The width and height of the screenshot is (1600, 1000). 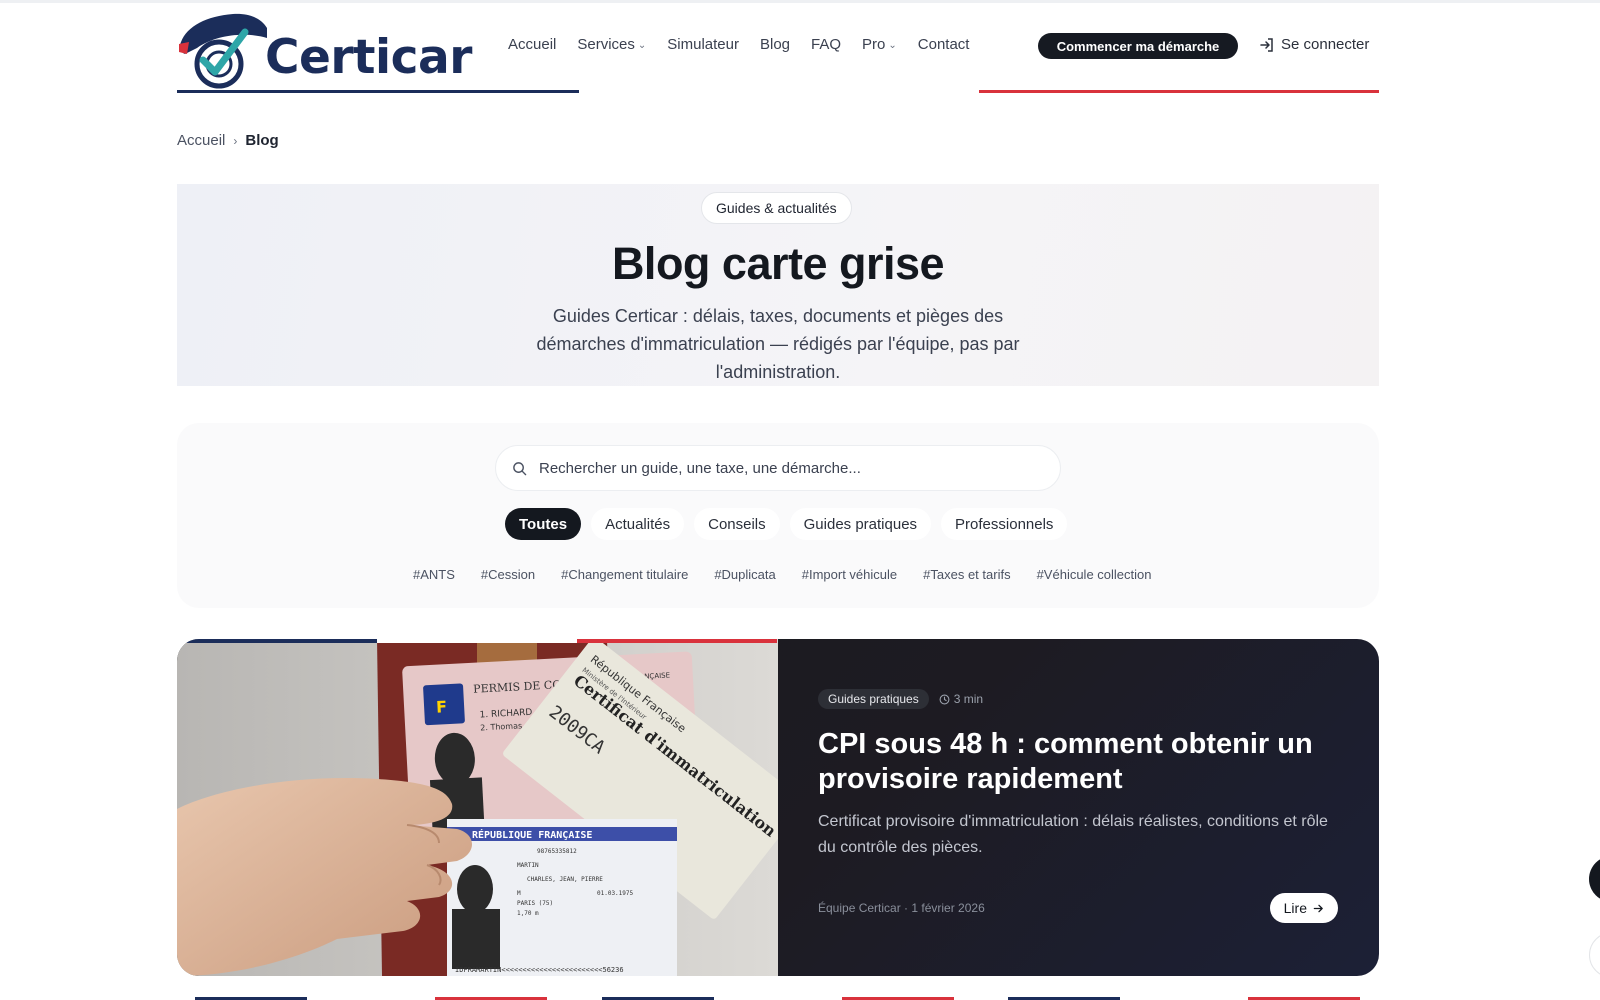 I want to click on nav-contact: Contact, so click(x=944, y=44).